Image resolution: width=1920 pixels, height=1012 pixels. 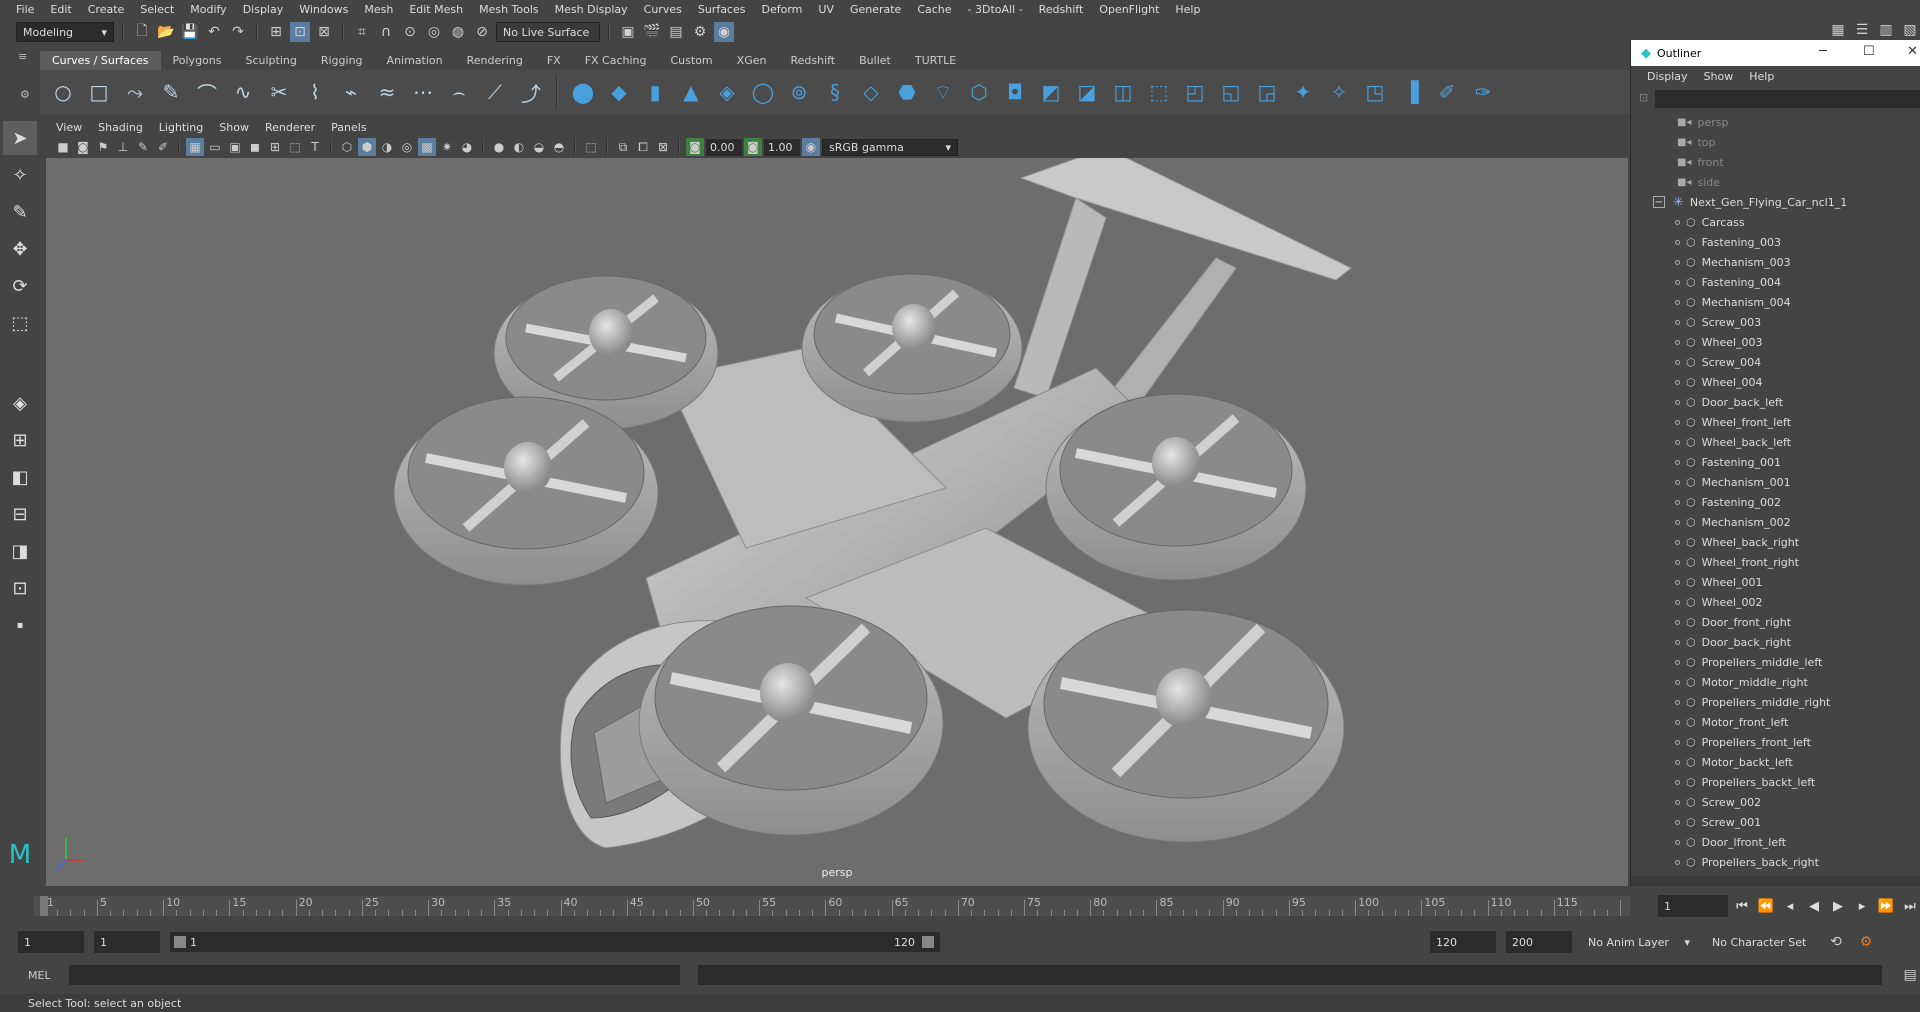 I want to click on menu-deform: Deform, so click(x=781, y=9).